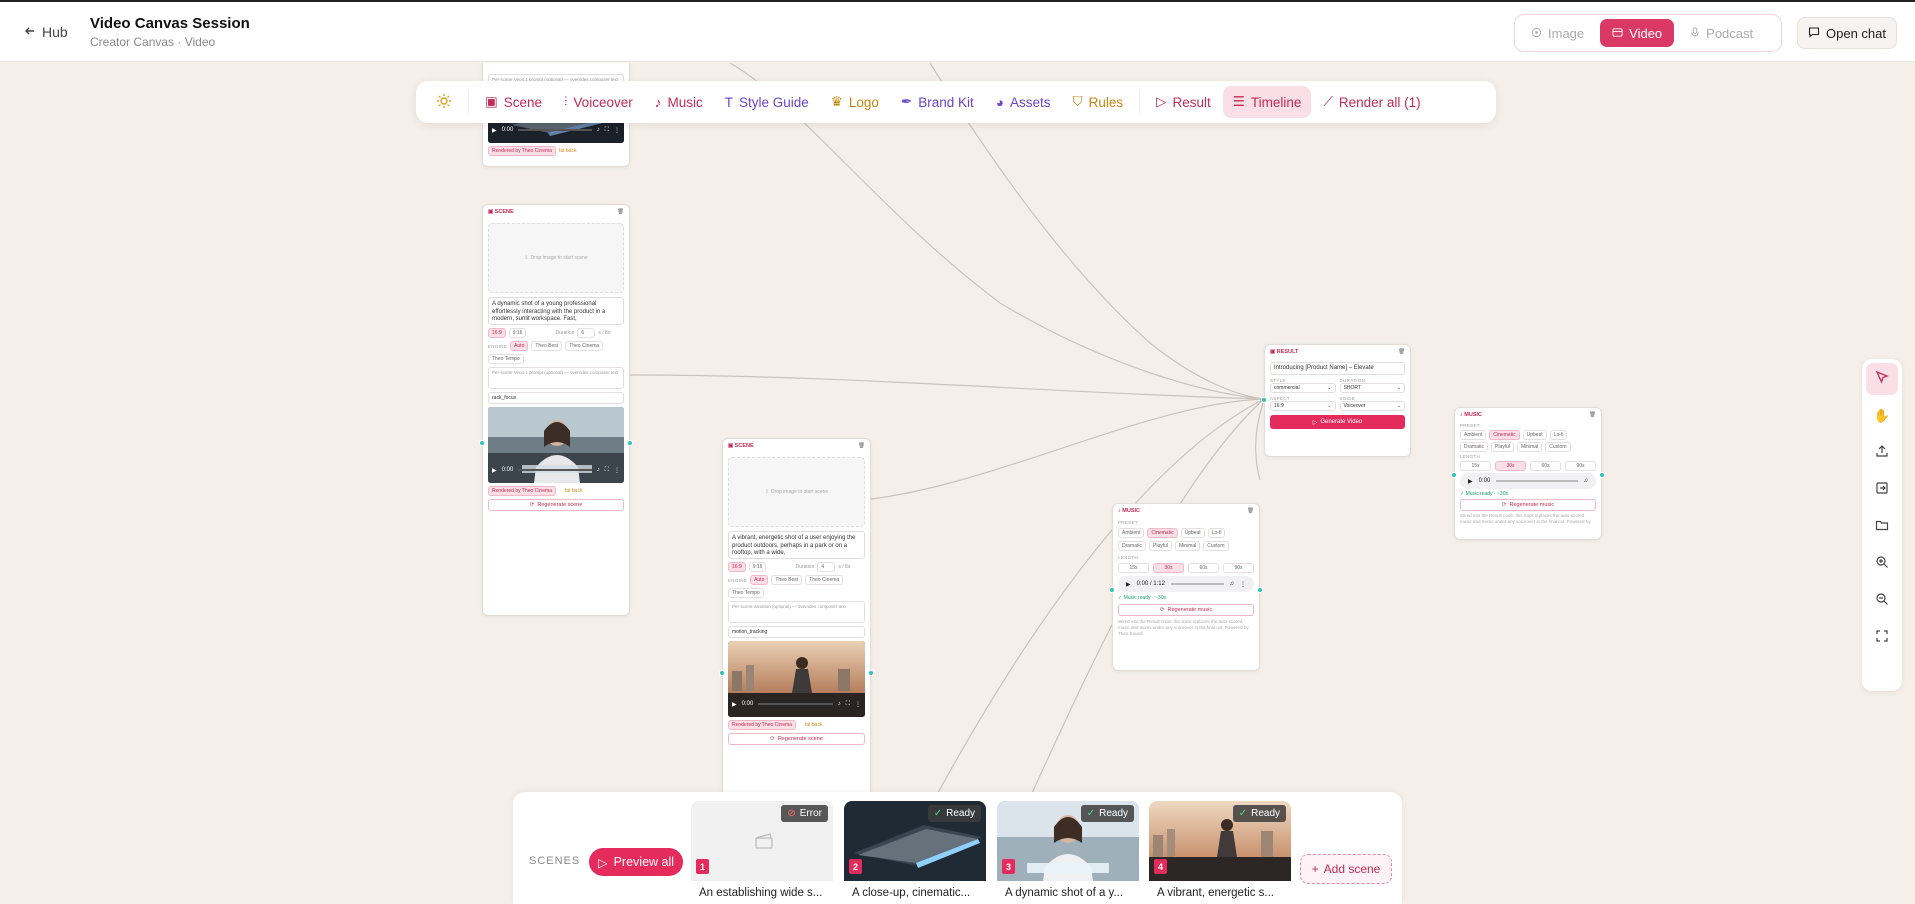 This screenshot has width=1915, height=904. Describe the element at coordinates (444, 102) in the screenshot. I see `theme-toggle-button` at that location.